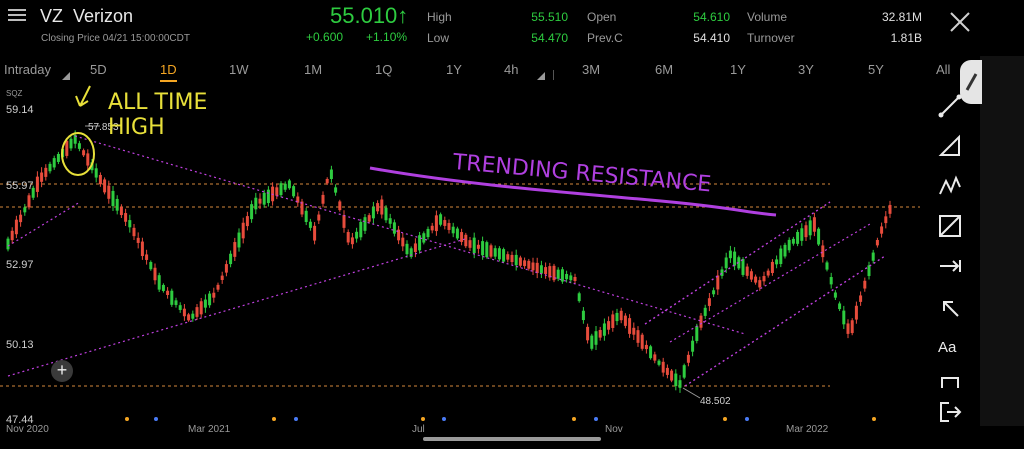 The height and width of the screenshot is (449, 1024). Describe the element at coordinates (387, 37) in the screenshot. I see `price-change-pct: +1.10%` at that location.